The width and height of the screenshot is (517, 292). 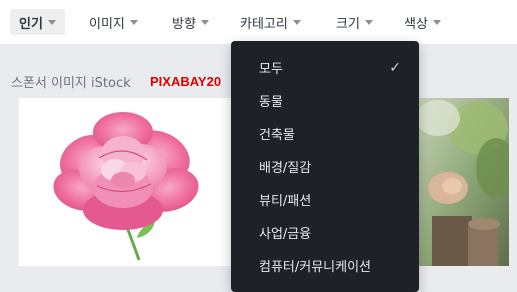 What do you see at coordinates (185, 81) in the screenshot?
I see `promo-code: PIXABAY20` at bounding box center [185, 81].